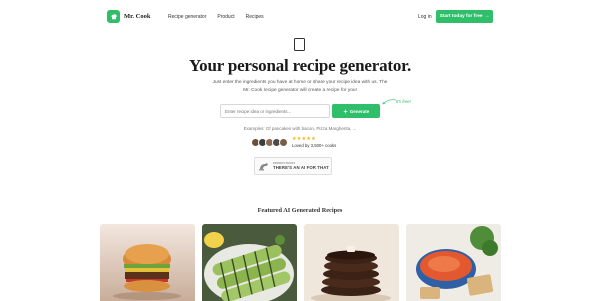  I want to click on brand-name: Mr. Cook, so click(137, 16).